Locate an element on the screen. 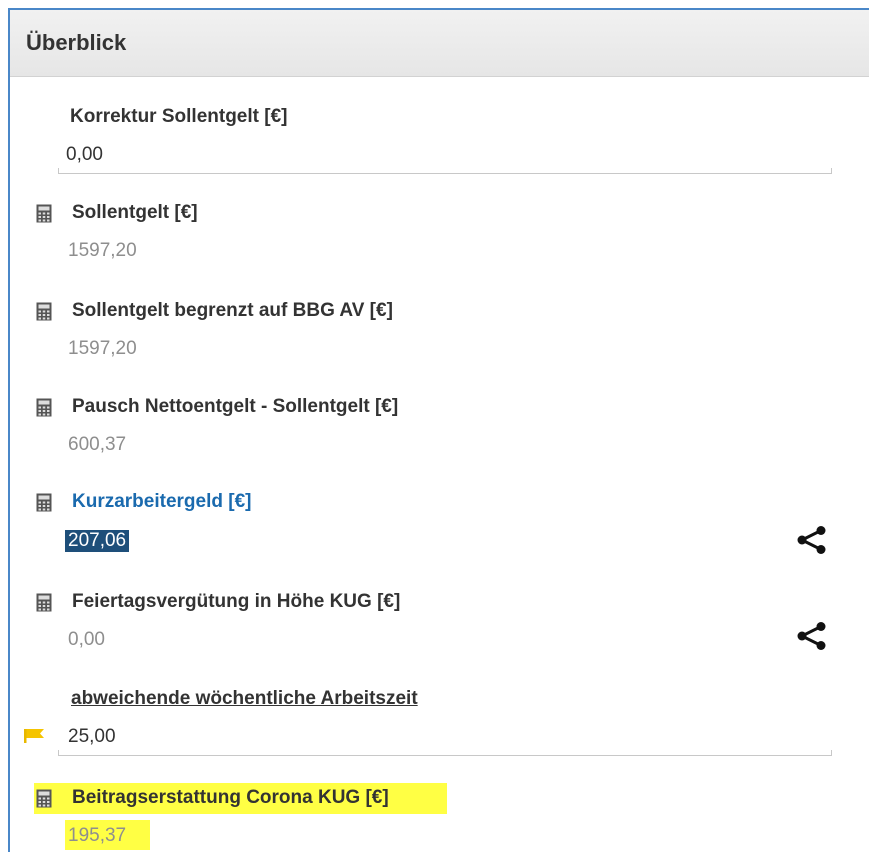 Image resolution: width=869 pixels, height=852 pixels. arbeitszeit-input: 25,00 is located at coordinates (92, 737).